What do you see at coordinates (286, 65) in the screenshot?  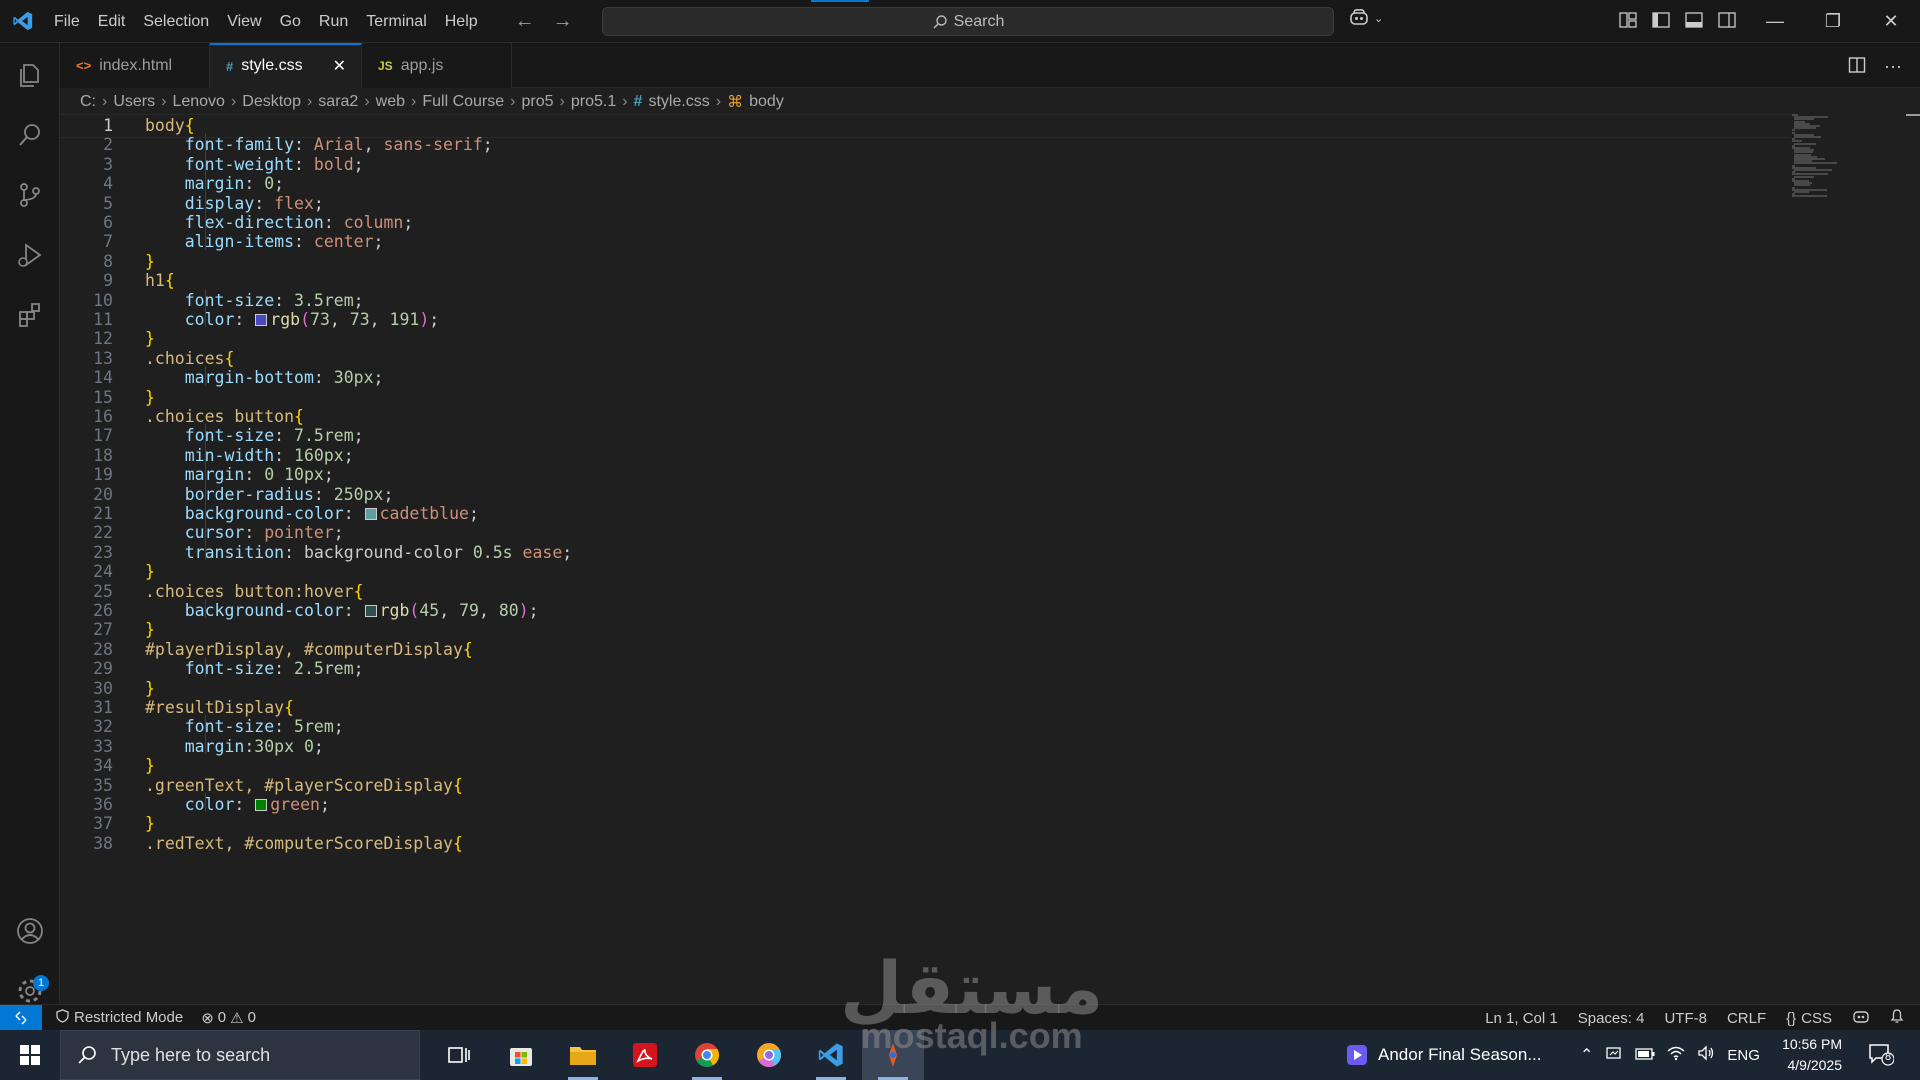 I see `tab-style-css: # style.css ✕` at bounding box center [286, 65].